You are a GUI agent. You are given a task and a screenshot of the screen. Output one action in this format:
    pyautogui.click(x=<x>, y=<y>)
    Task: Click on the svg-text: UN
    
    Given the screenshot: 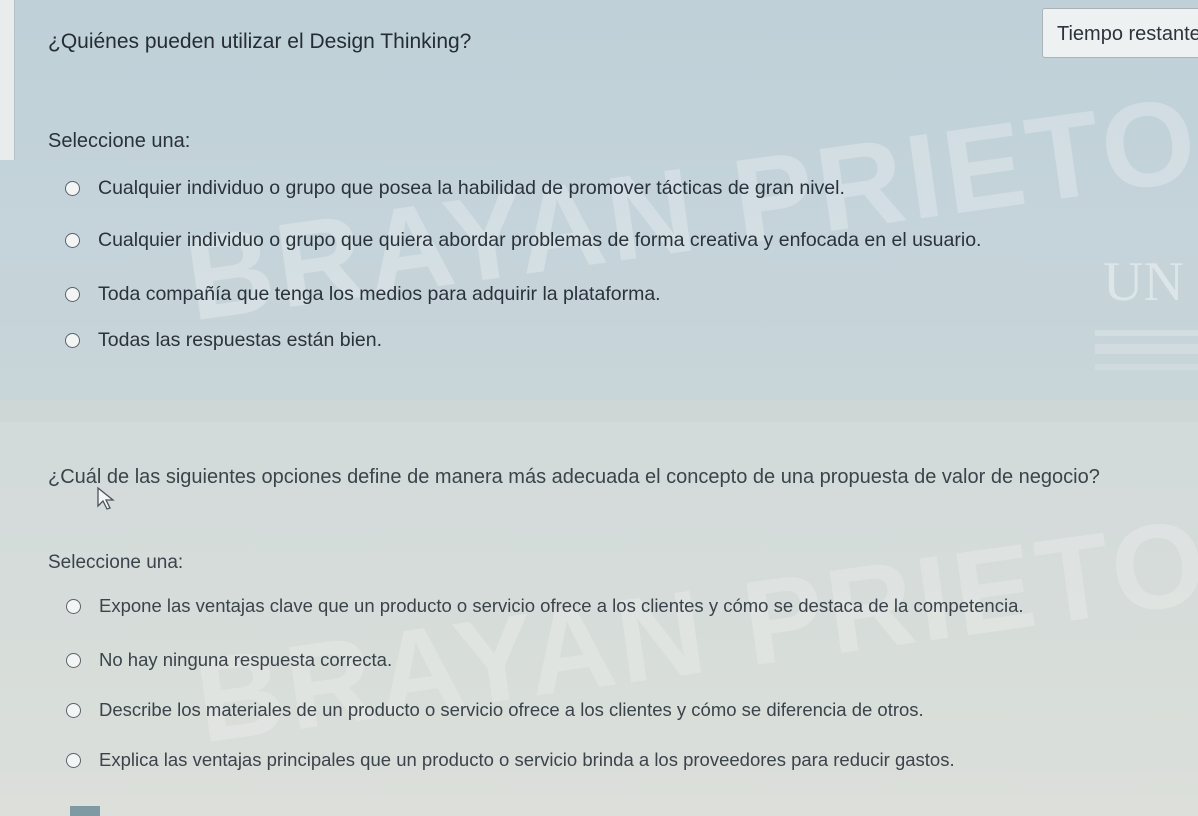 What is the action you would take?
    pyautogui.click(x=1143, y=282)
    